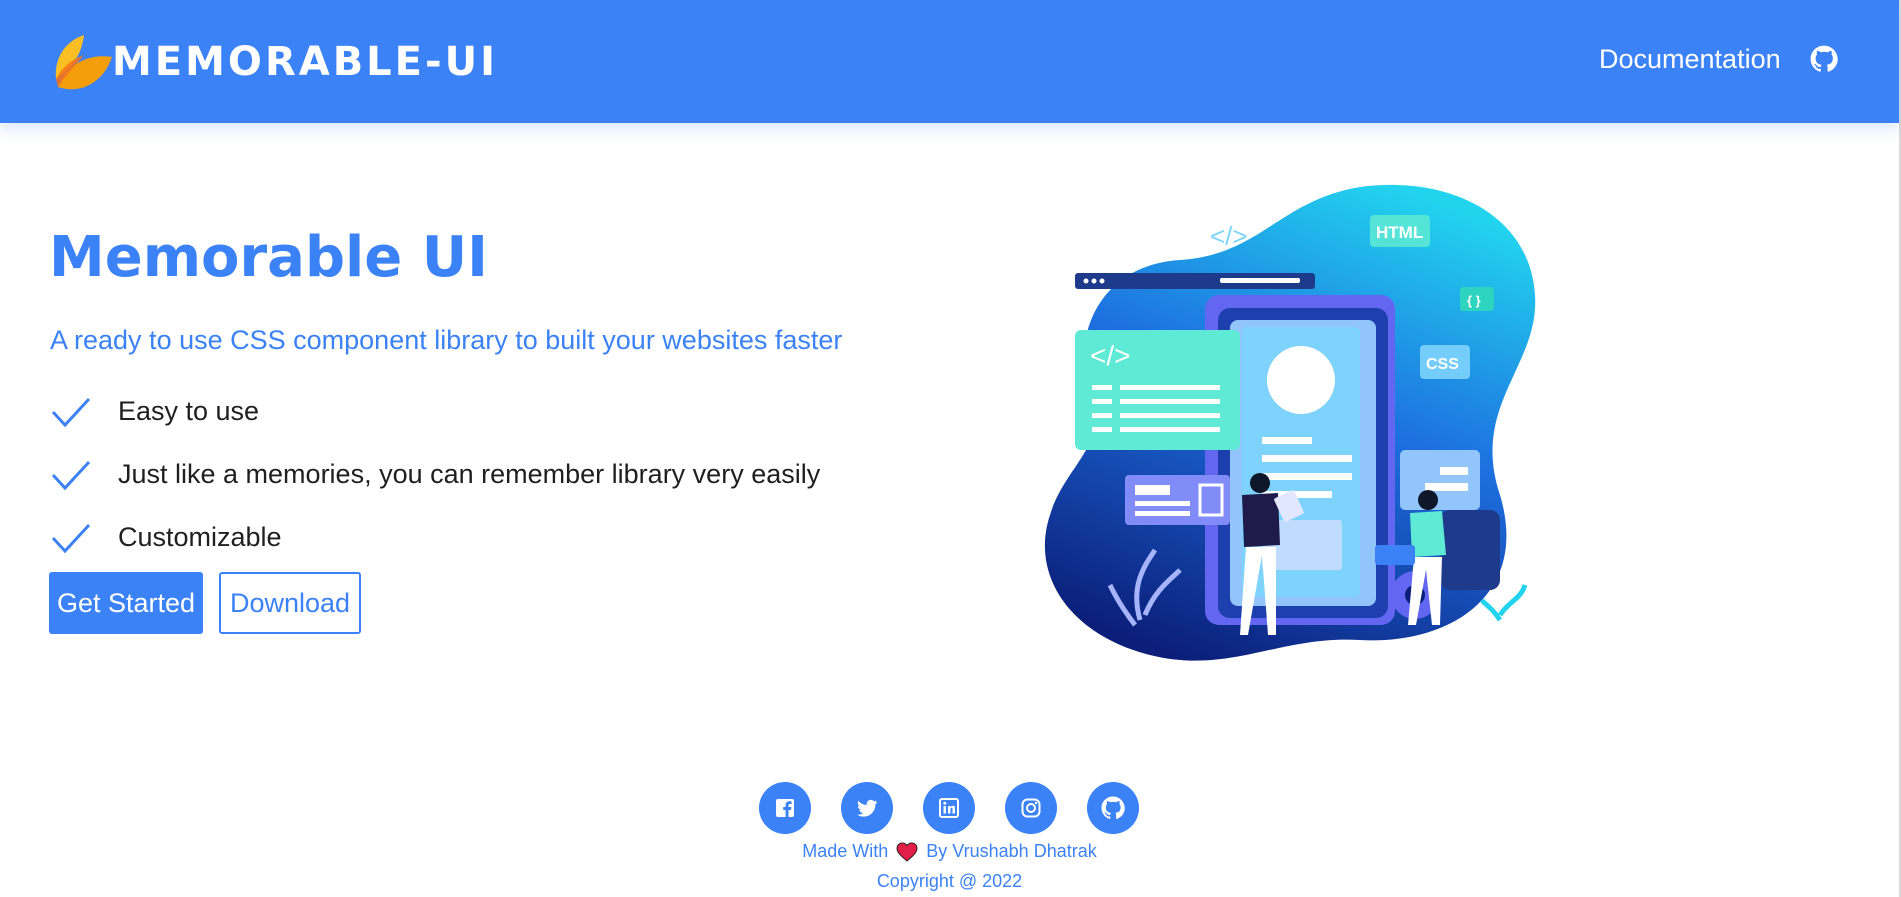 The image size is (1901, 897). I want to click on download-button: Download, so click(290, 603).